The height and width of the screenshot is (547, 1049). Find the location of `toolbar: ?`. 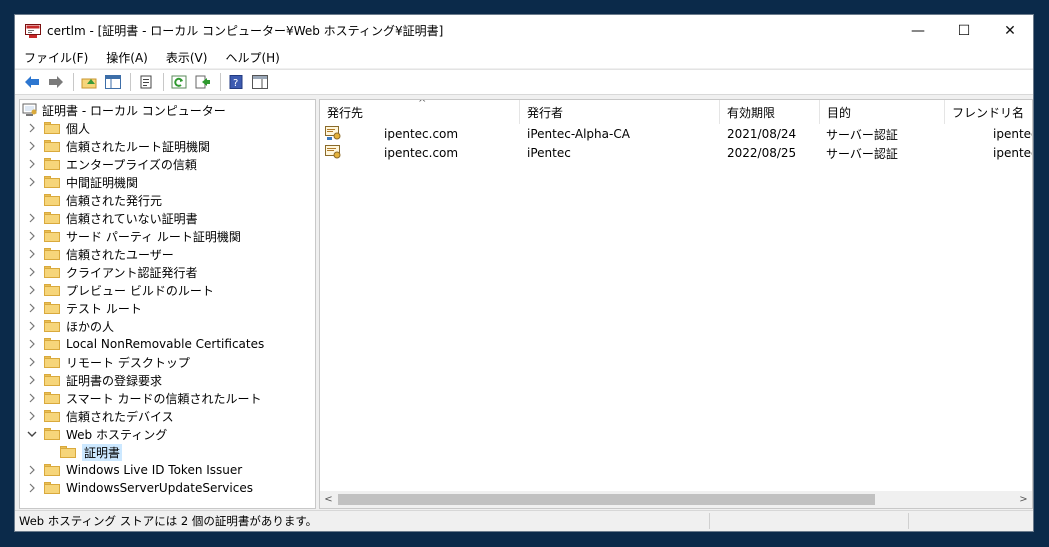

toolbar: ? is located at coordinates (524, 82).